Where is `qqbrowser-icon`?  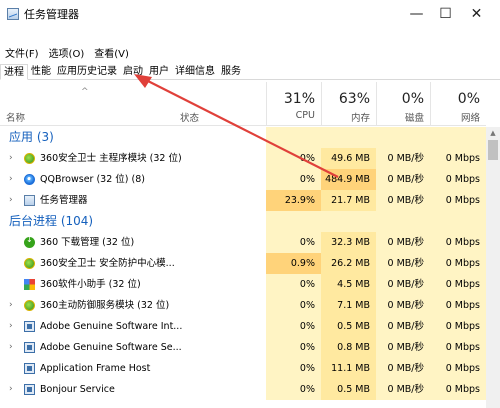
qqbrowser-icon is located at coordinates (29, 179).